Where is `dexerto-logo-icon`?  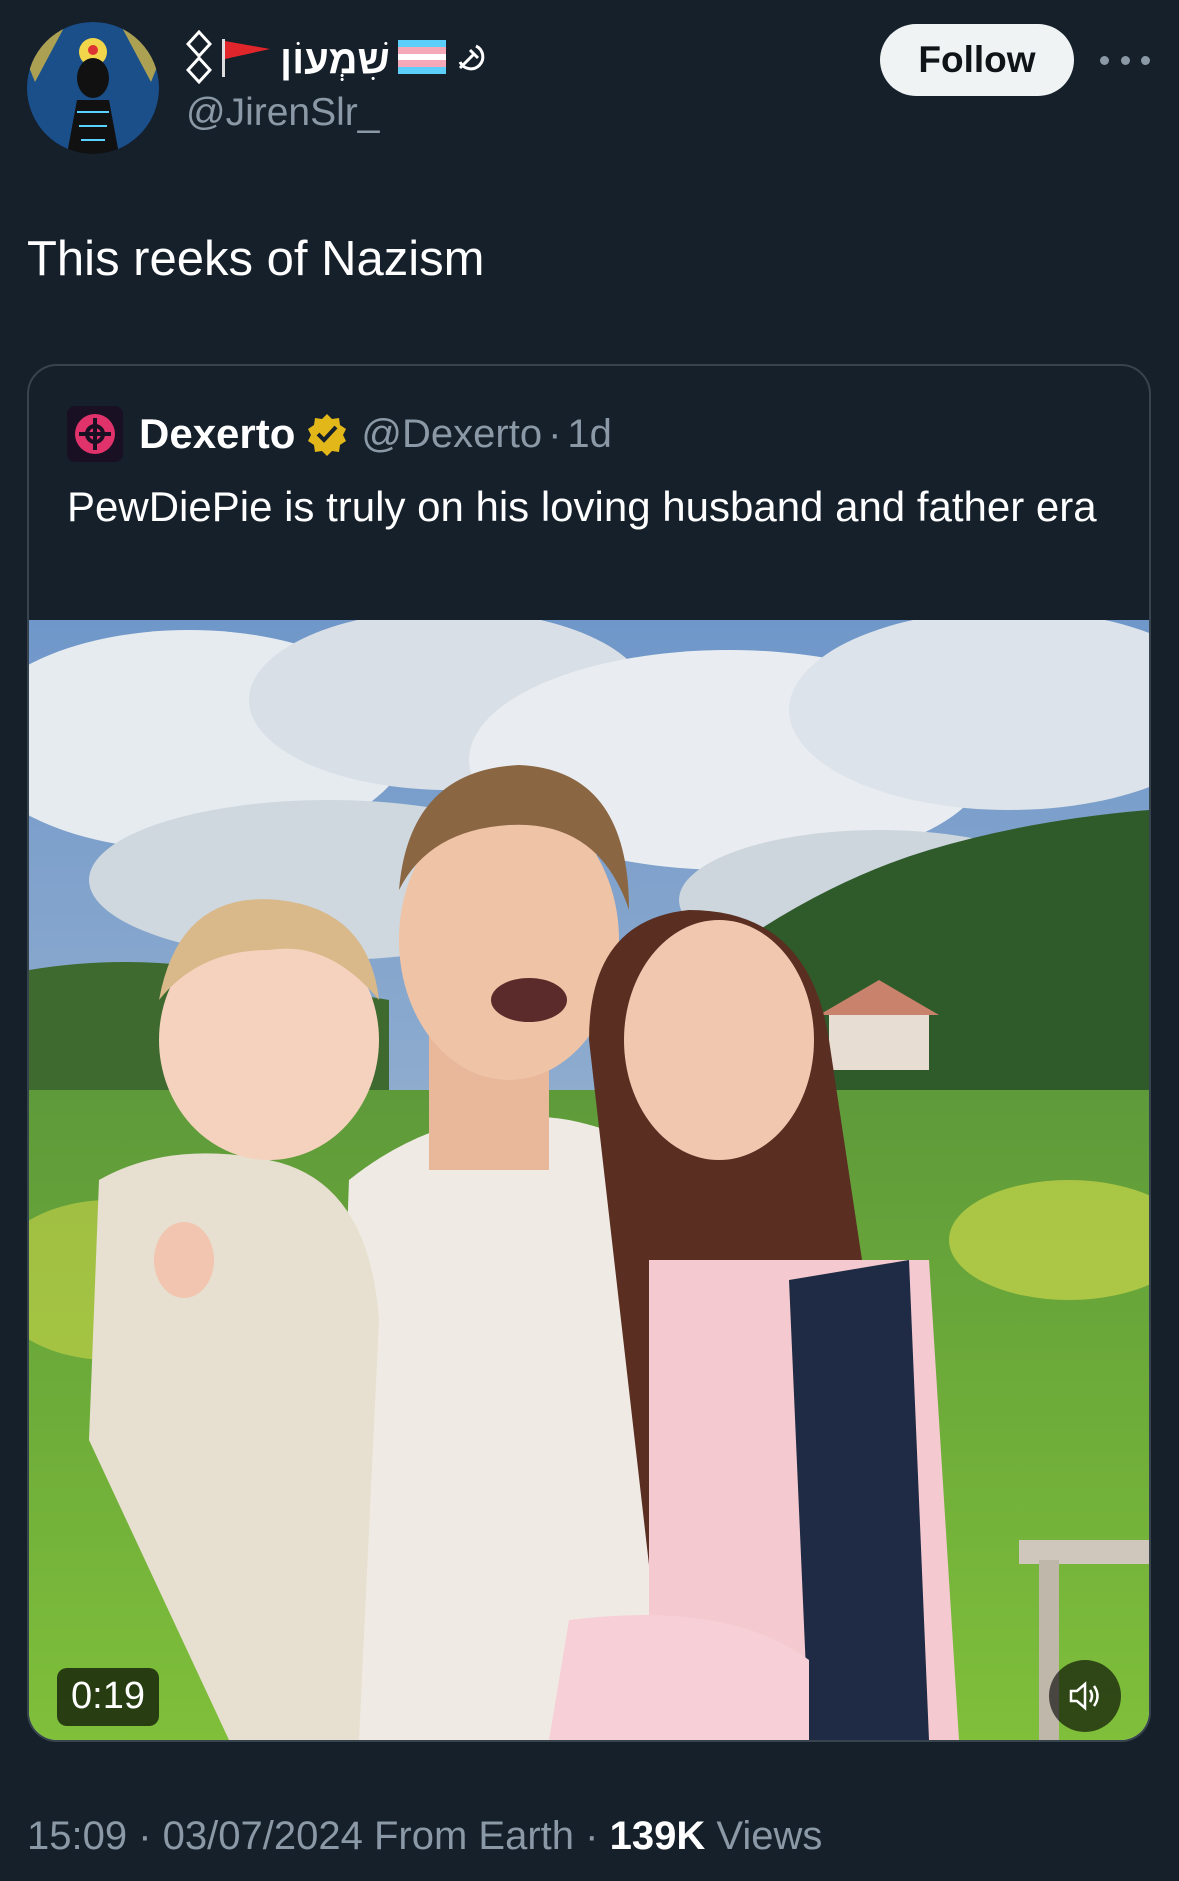
dexerto-logo-icon is located at coordinates (95, 434).